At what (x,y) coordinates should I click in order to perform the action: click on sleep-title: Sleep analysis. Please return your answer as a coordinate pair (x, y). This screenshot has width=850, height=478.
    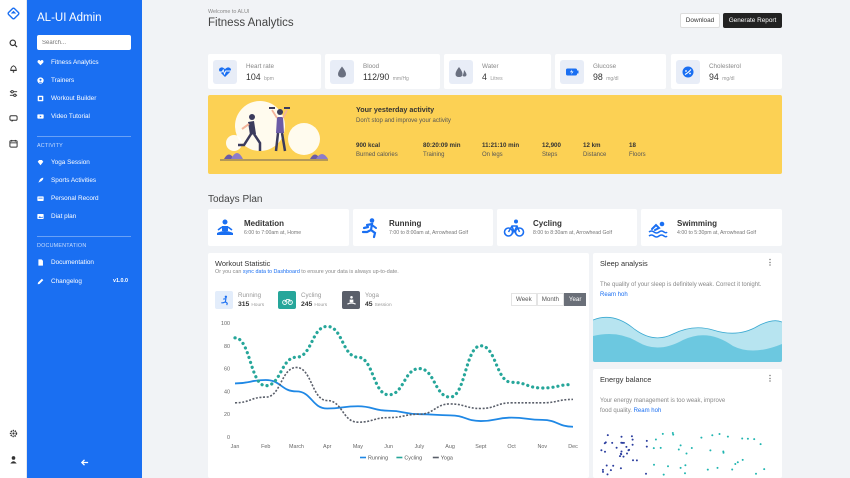
    Looking at the image, I should click on (624, 263).